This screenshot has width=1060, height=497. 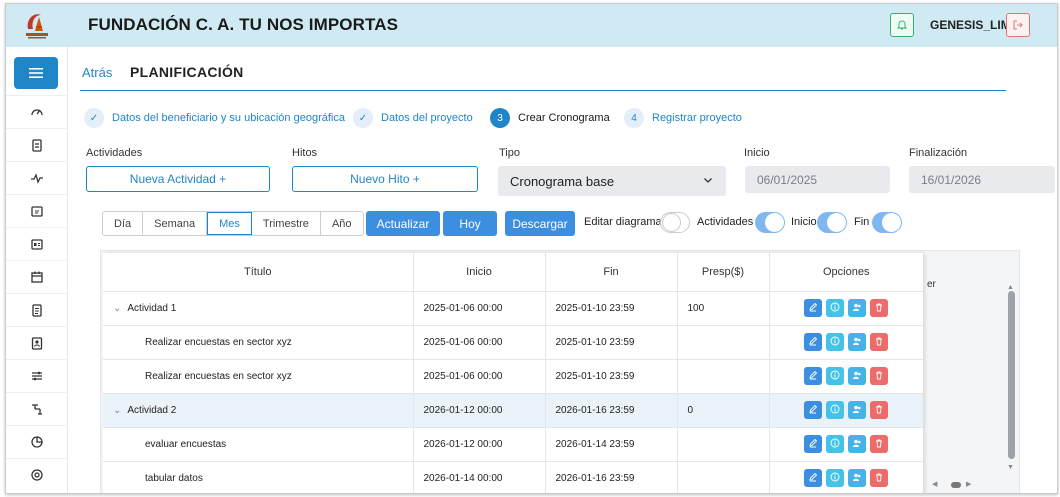 I want to click on sidebar-item-sliders, so click(x=37, y=375).